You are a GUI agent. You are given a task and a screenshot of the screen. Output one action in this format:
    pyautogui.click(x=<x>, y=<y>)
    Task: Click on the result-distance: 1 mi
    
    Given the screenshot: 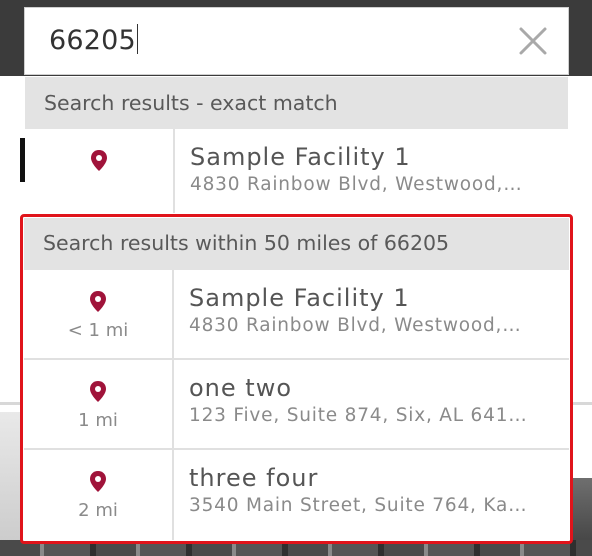 What is the action you would take?
    pyautogui.click(x=98, y=420)
    